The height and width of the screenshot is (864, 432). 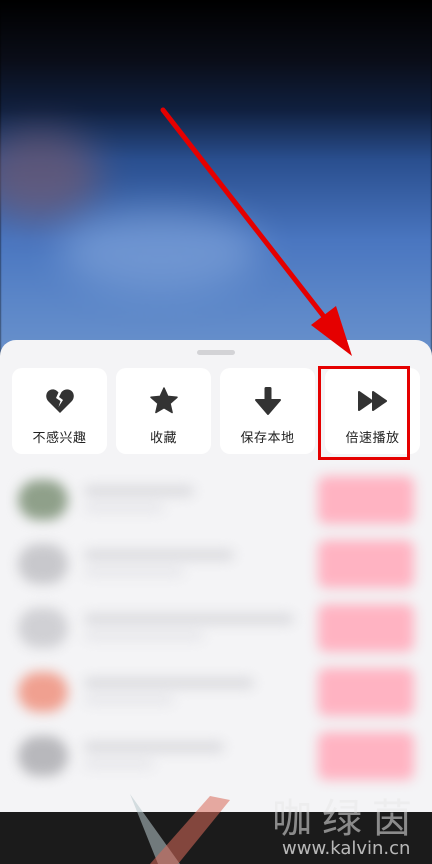 I want to click on playback-speed-button: 倍速播放, so click(x=372, y=411).